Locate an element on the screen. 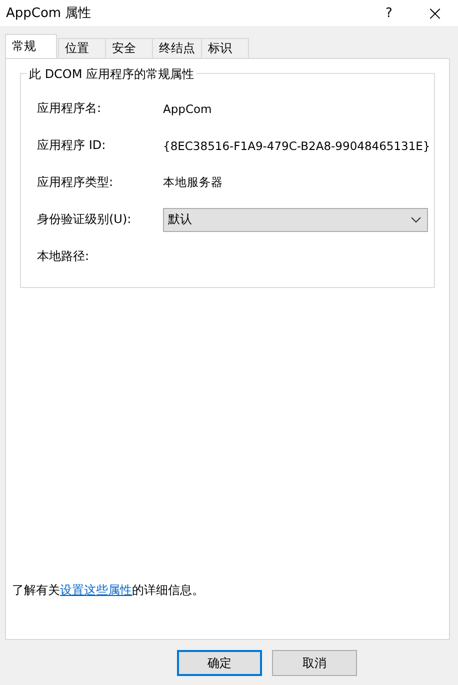 The width and height of the screenshot is (458, 685). dialog-button: 确定 is located at coordinates (219, 663).